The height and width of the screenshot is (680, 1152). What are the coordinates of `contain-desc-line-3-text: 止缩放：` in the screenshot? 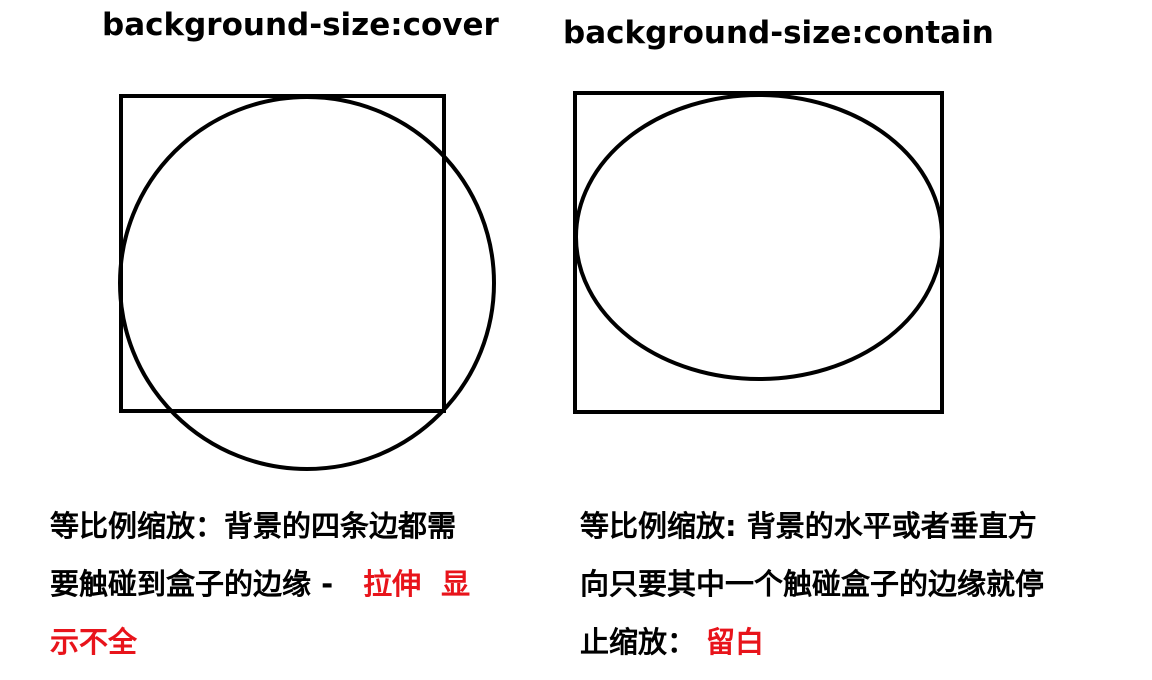 It's located at (638, 642).